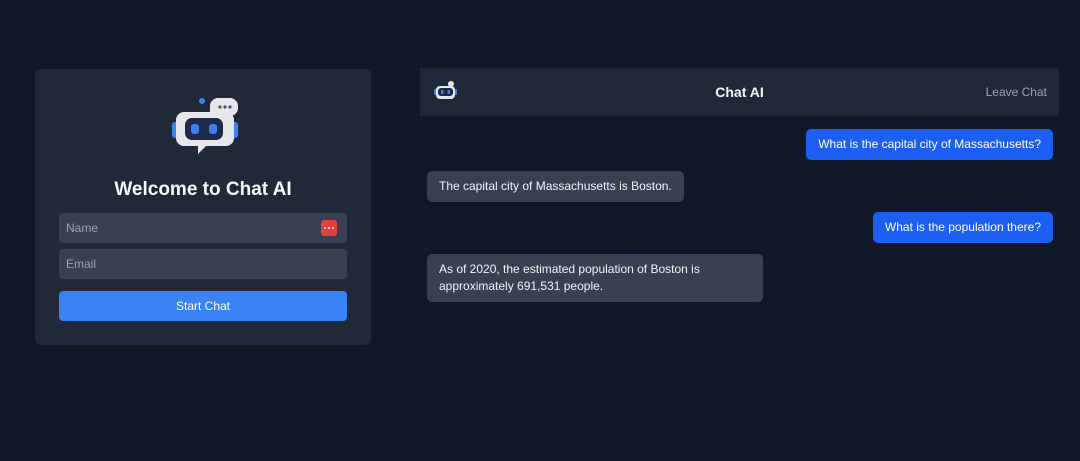 Image resolution: width=1080 pixels, height=461 pixels. Describe the element at coordinates (205, 126) in the screenshot. I see `robot-chat-icon` at that location.